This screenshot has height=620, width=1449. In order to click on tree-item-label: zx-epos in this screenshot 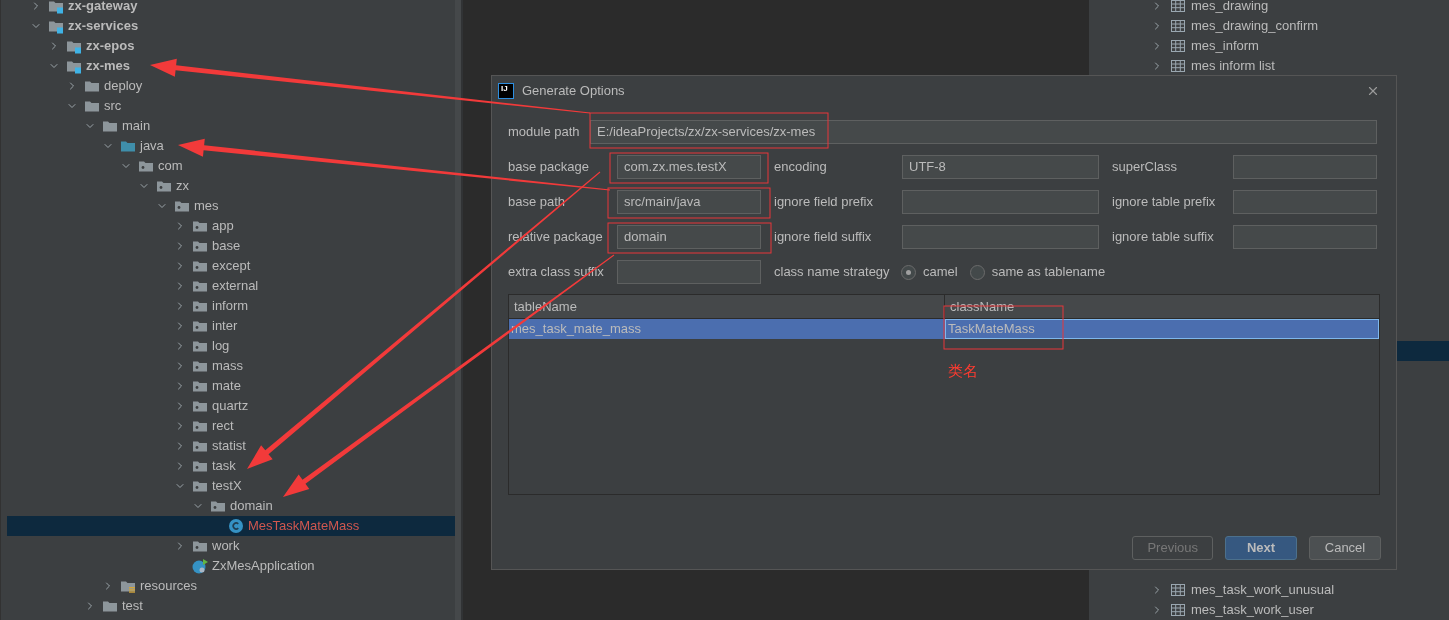, I will do `click(110, 46)`.